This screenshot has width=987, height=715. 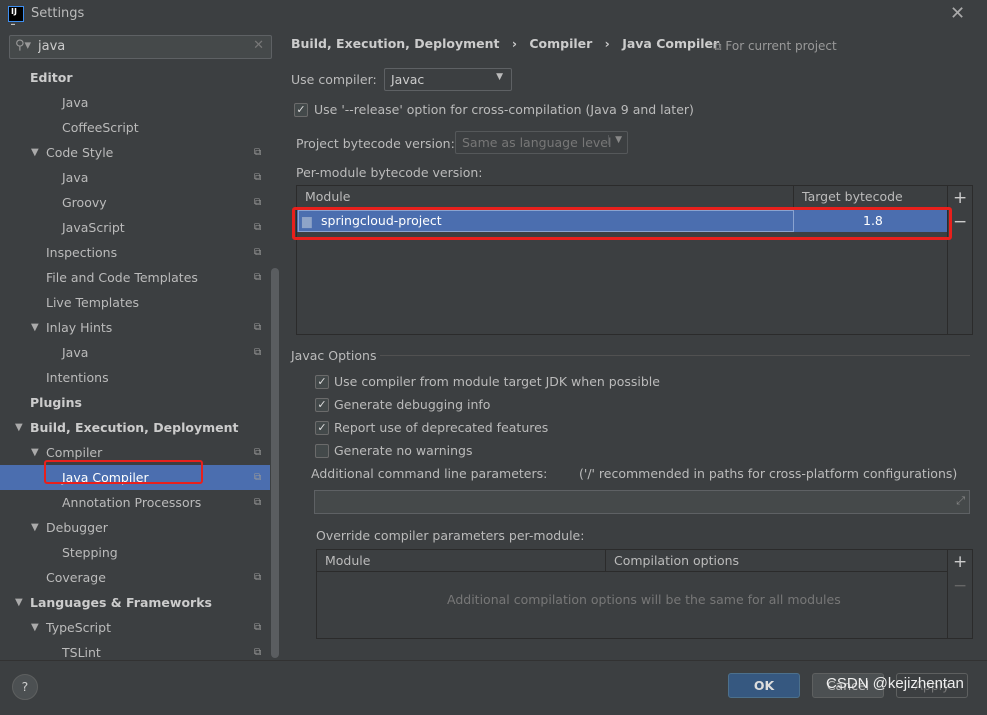 What do you see at coordinates (135, 402) in the screenshot?
I see `sidebar-item: Plugins` at bounding box center [135, 402].